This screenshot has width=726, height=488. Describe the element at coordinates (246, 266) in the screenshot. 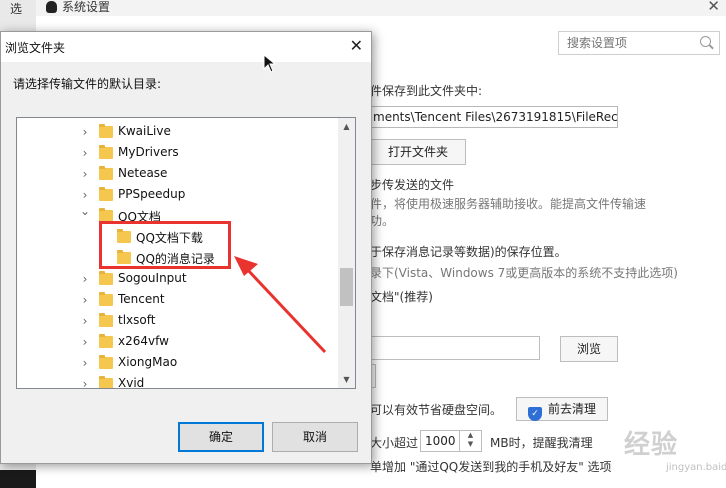

I see `annotation-arrow-head` at that location.